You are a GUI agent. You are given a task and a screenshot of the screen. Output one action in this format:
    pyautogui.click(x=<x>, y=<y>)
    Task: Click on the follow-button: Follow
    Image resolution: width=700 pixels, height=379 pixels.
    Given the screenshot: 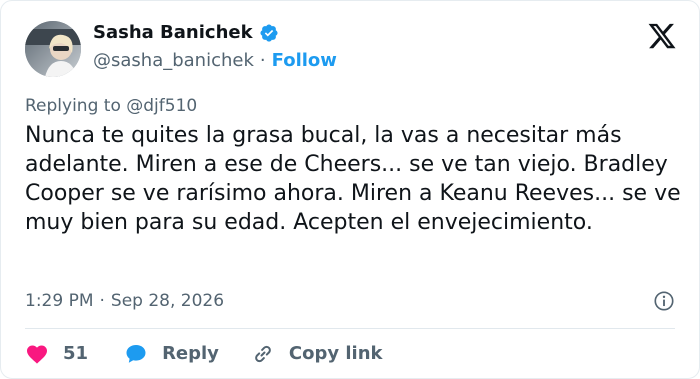 What is the action you would take?
    pyautogui.click(x=304, y=61)
    